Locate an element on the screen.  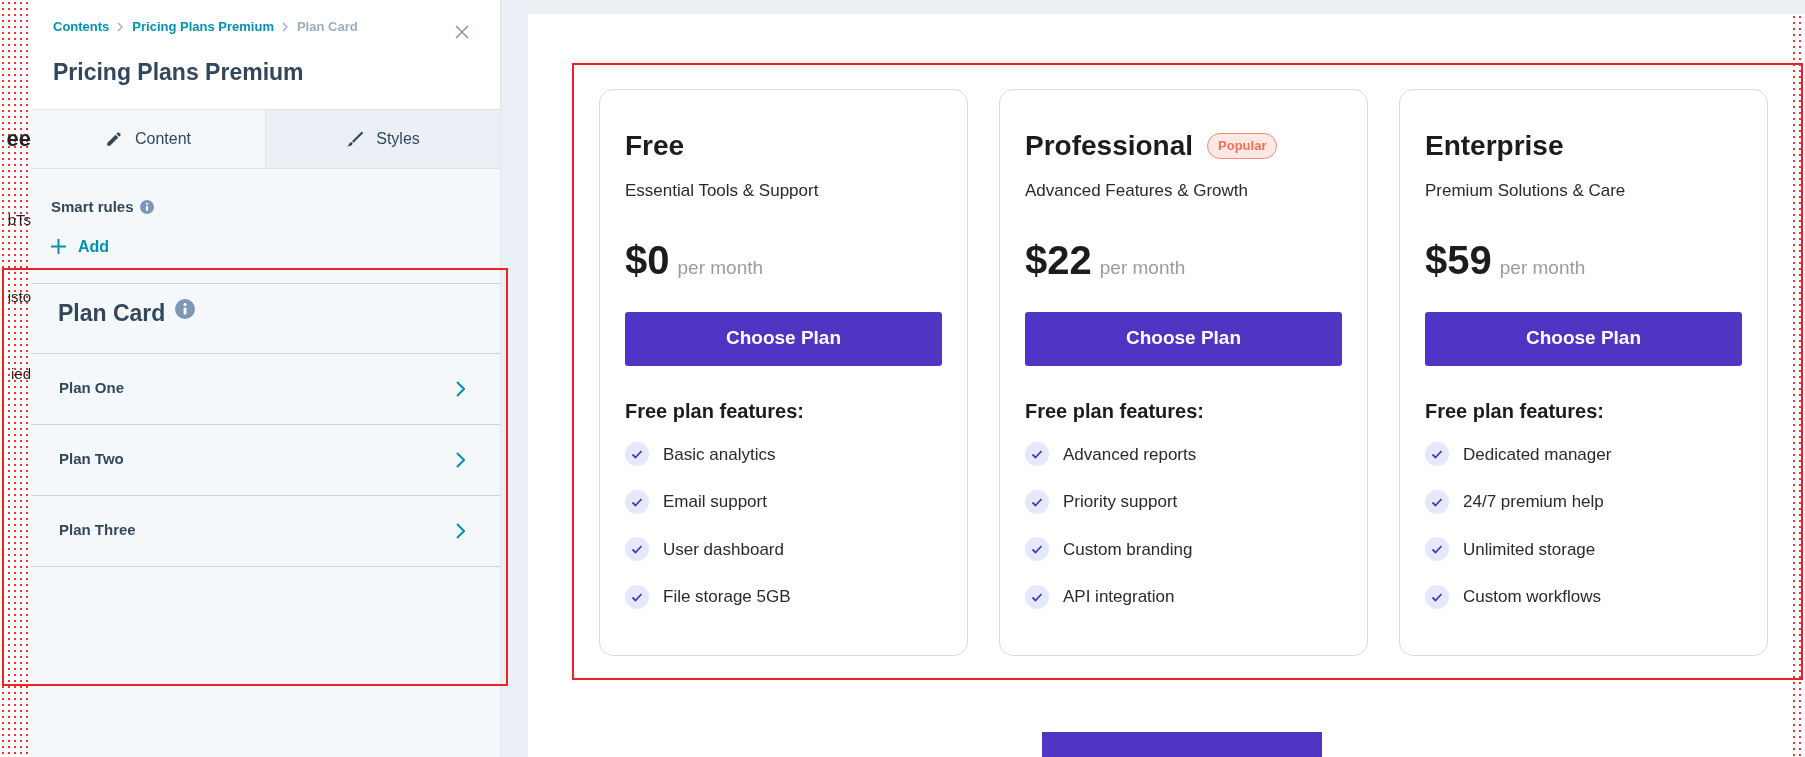
list-item: Plan One is located at coordinates (265, 389).